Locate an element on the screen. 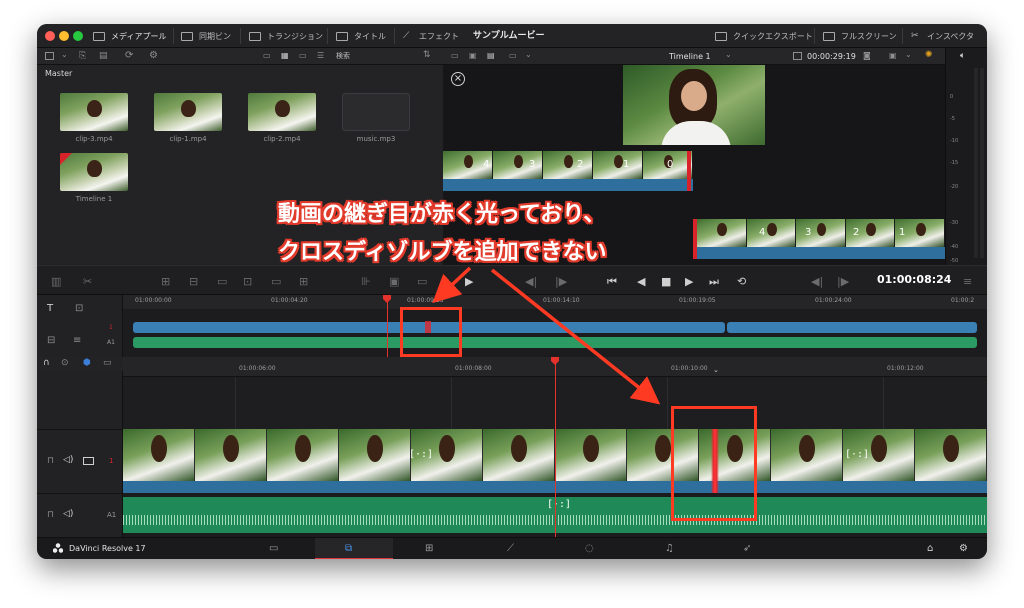 The width and height of the screenshot is (1024, 608). timeline-playhead is located at coordinates (555, 450).